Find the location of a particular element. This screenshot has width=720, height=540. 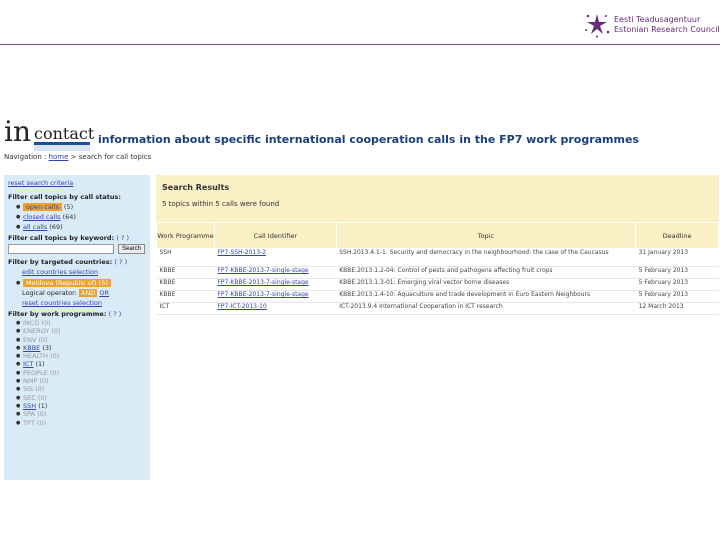

cell-call-link: FP7-ICT-2013-10 is located at coordinates (241, 306).